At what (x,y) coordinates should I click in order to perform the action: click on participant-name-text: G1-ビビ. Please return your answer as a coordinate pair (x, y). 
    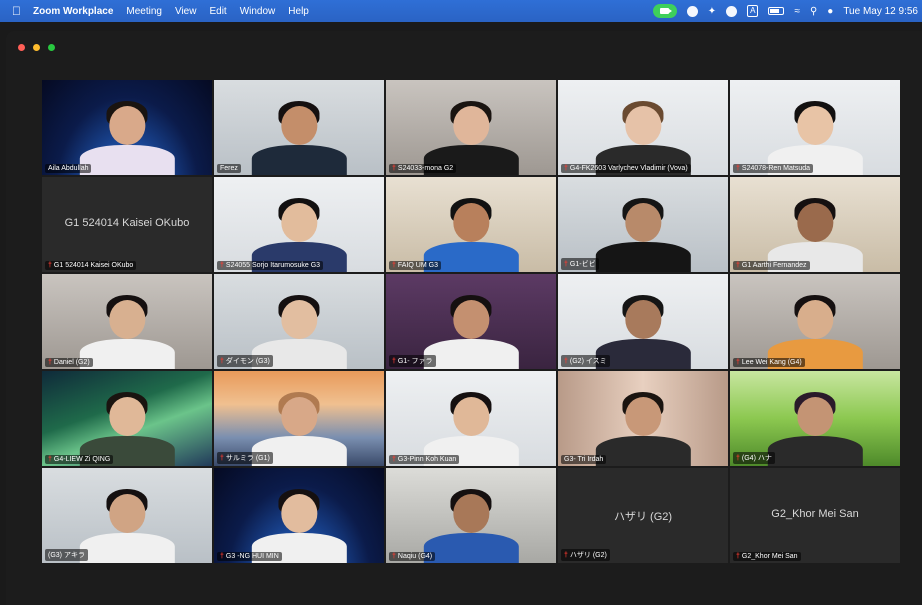
    Looking at the image, I should click on (582, 264).